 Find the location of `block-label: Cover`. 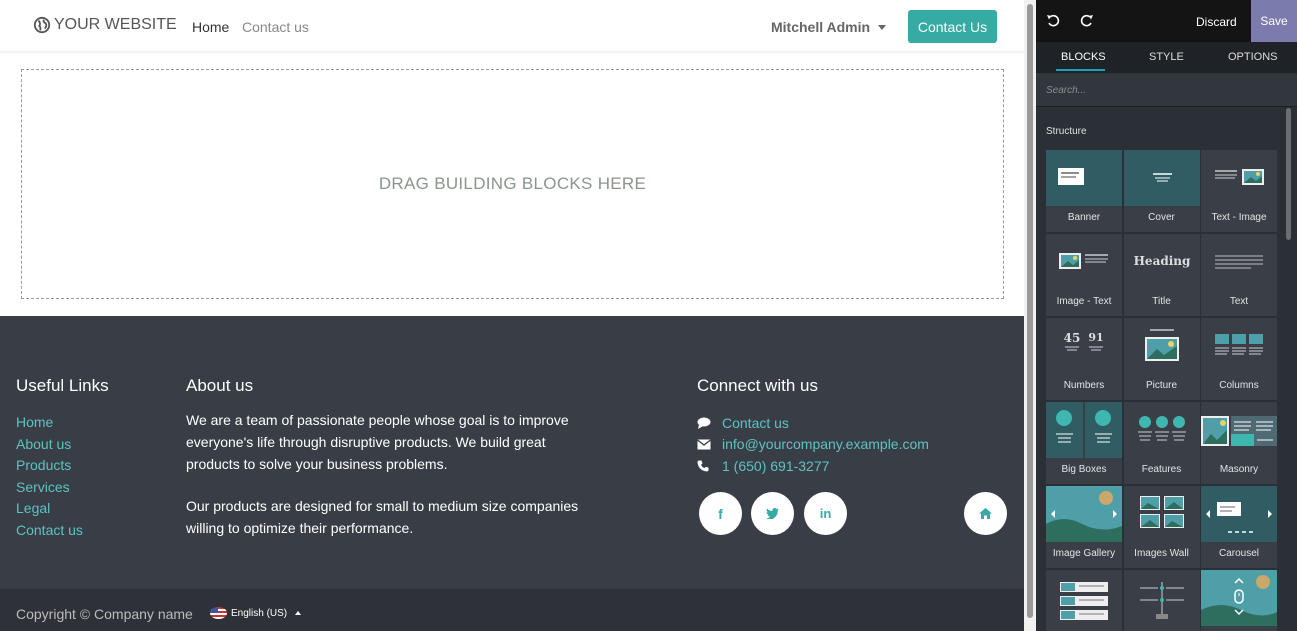

block-label: Cover is located at coordinates (1161, 217).